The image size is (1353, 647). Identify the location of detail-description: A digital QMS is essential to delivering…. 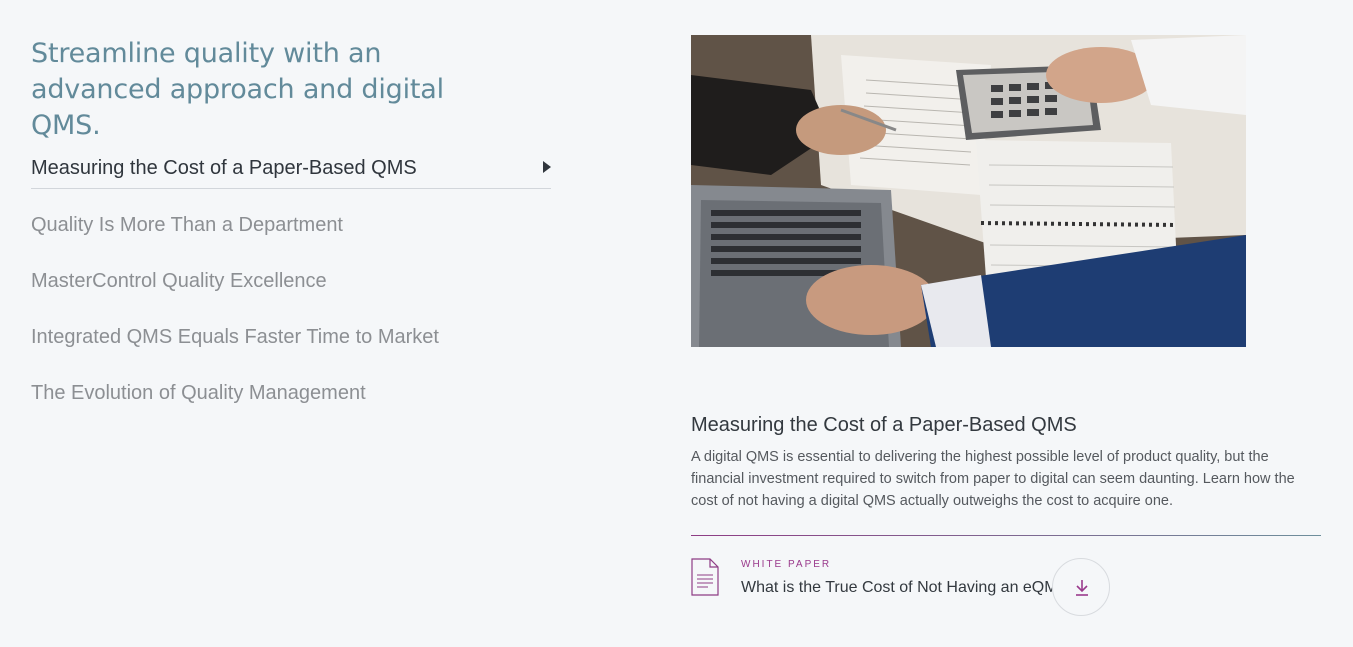
(993, 479).